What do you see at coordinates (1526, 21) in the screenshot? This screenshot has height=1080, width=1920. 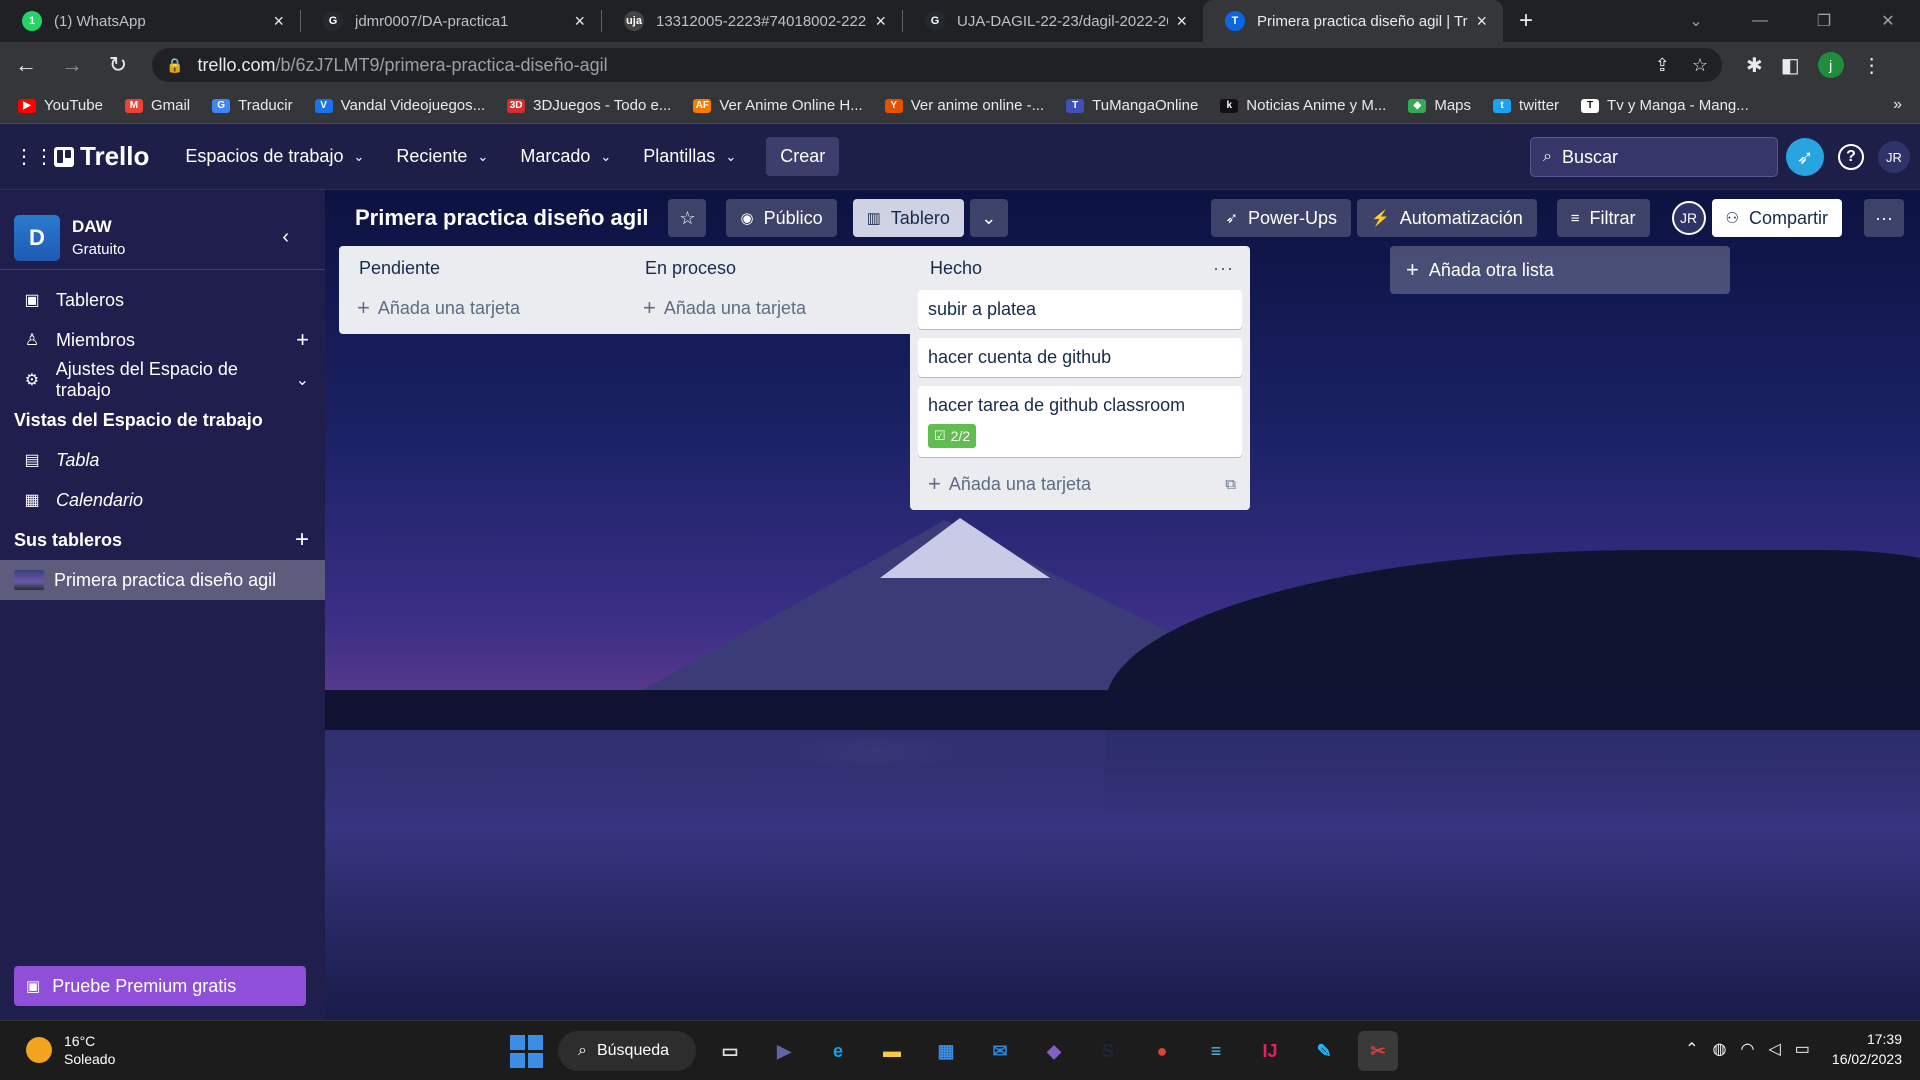 I see `new-tab-icon: +` at bounding box center [1526, 21].